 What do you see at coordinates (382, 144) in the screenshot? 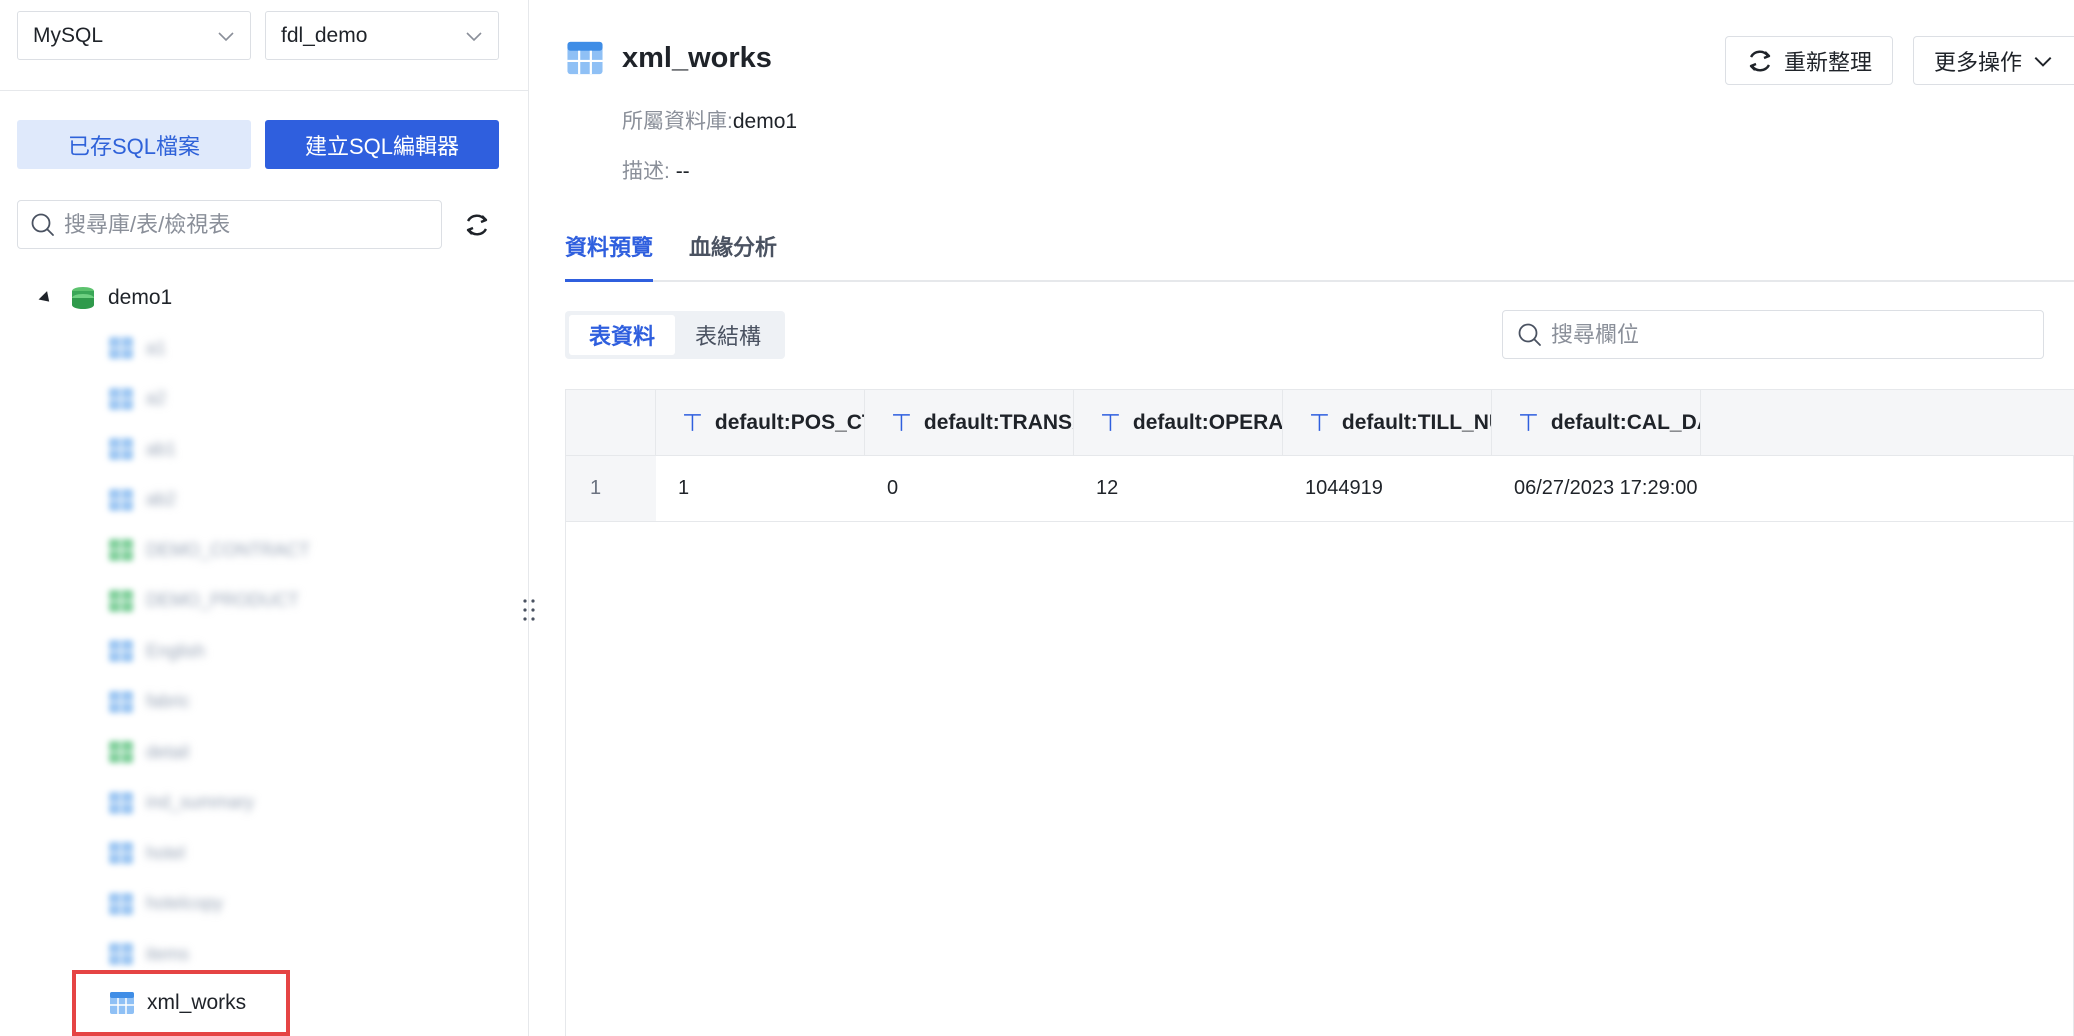
I see `new-sql-editor-button: 建立SQL編輯器` at bounding box center [382, 144].